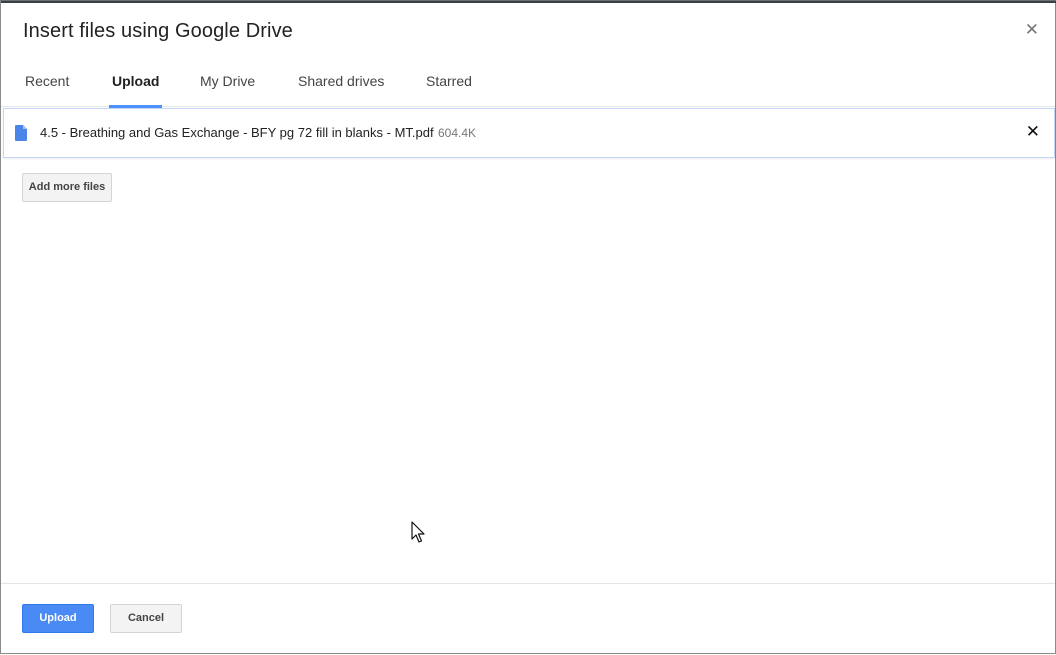 The height and width of the screenshot is (655, 1056). I want to click on tab-recent: Recent, so click(47, 81).